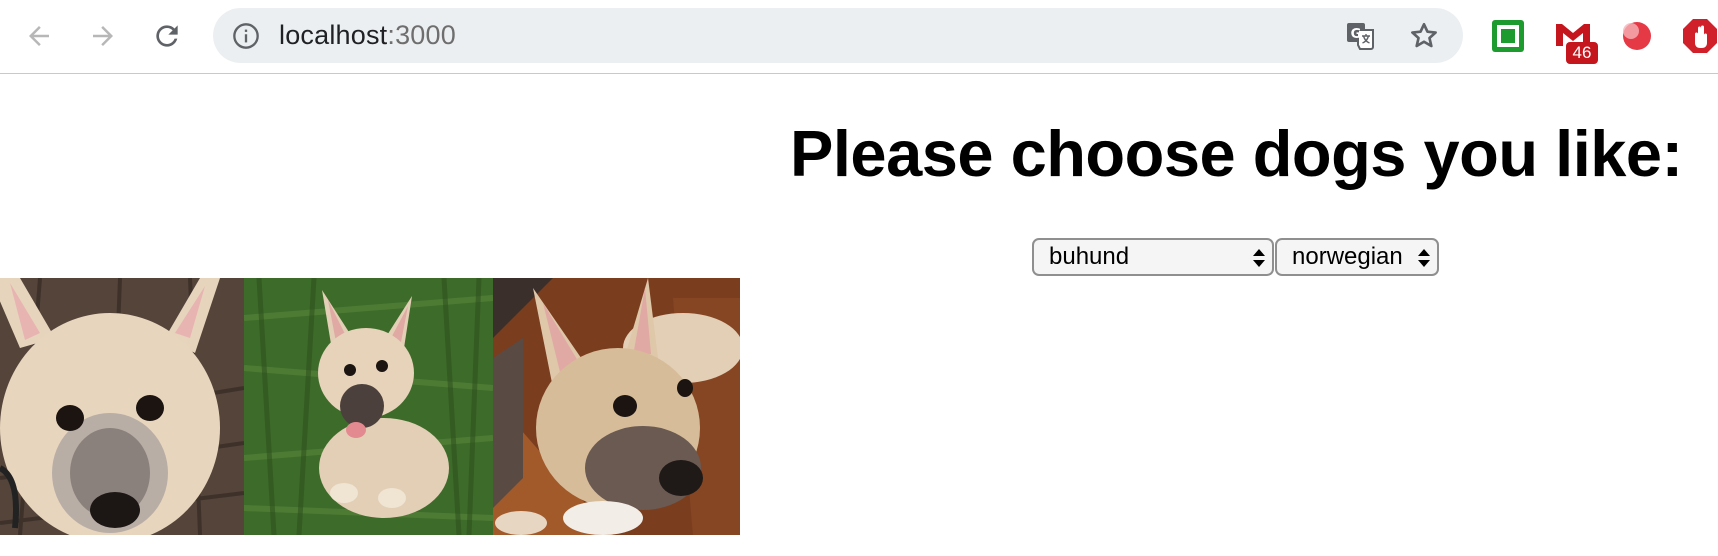  What do you see at coordinates (1356, 34) in the screenshot?
I see `svg-text: G` at bounding box center [1356, 34].